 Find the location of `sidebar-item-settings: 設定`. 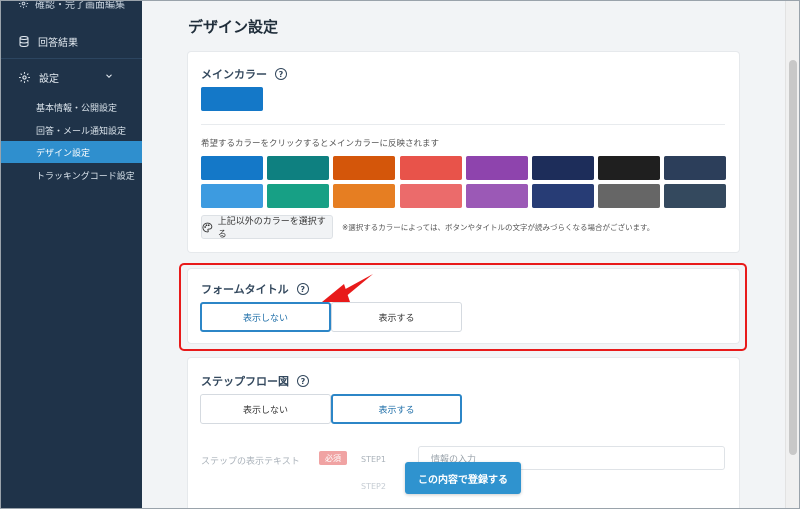

sidebar-item-settings: 設定 is located at coordinates (71, 77).